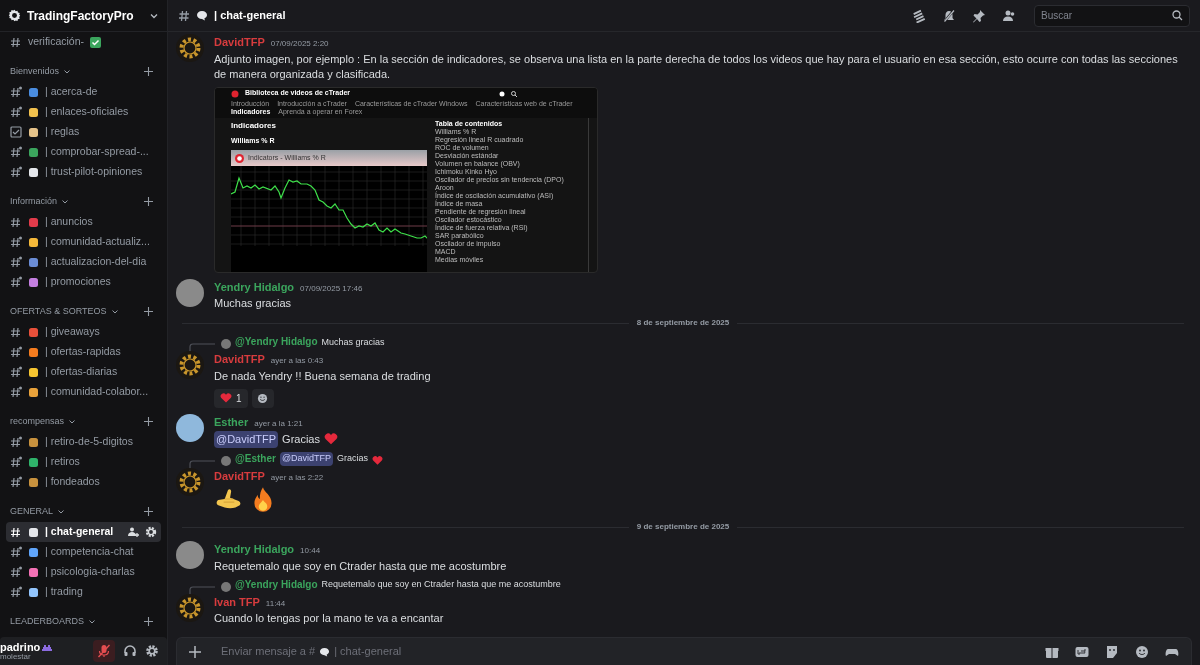 This screenshot has height=665, width=1200. I want to click on channel-item: | chat-general, so click(83, 532).